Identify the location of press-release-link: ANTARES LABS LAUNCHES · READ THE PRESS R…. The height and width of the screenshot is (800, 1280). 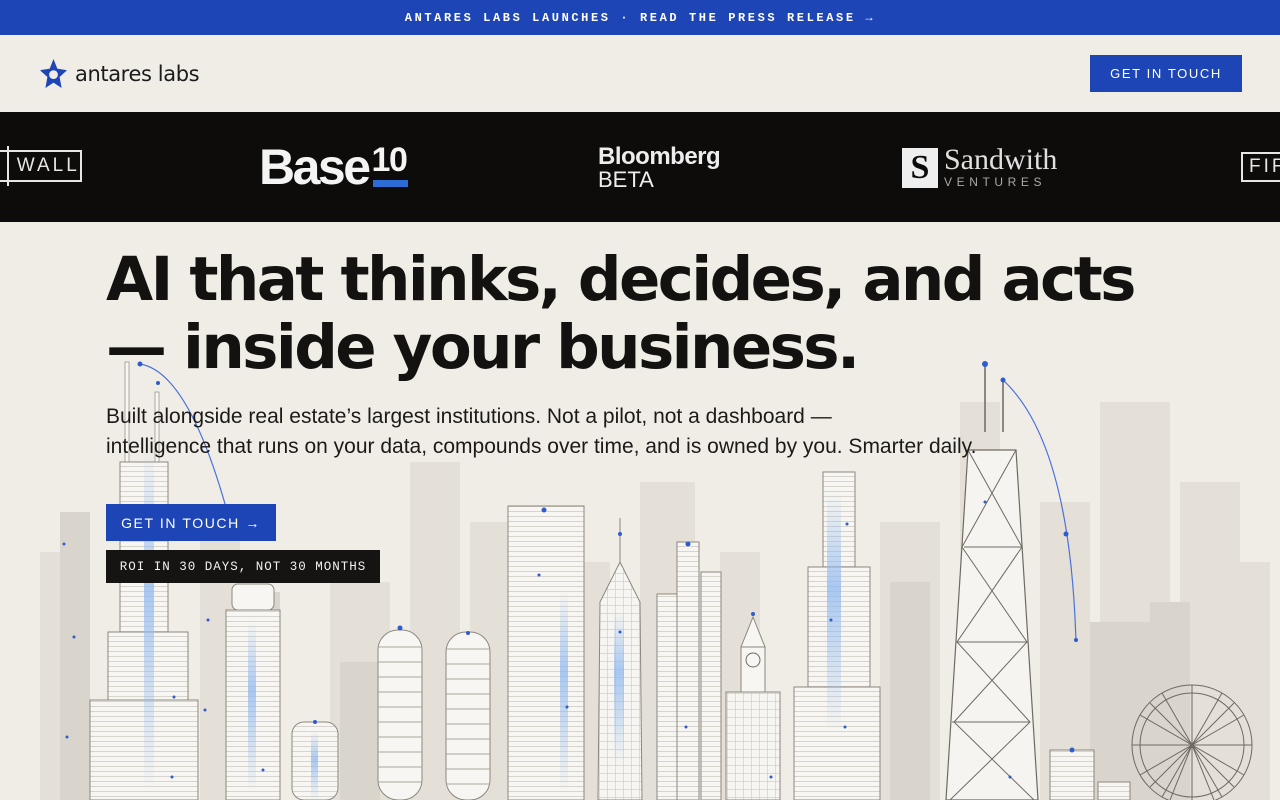
(640, 18).